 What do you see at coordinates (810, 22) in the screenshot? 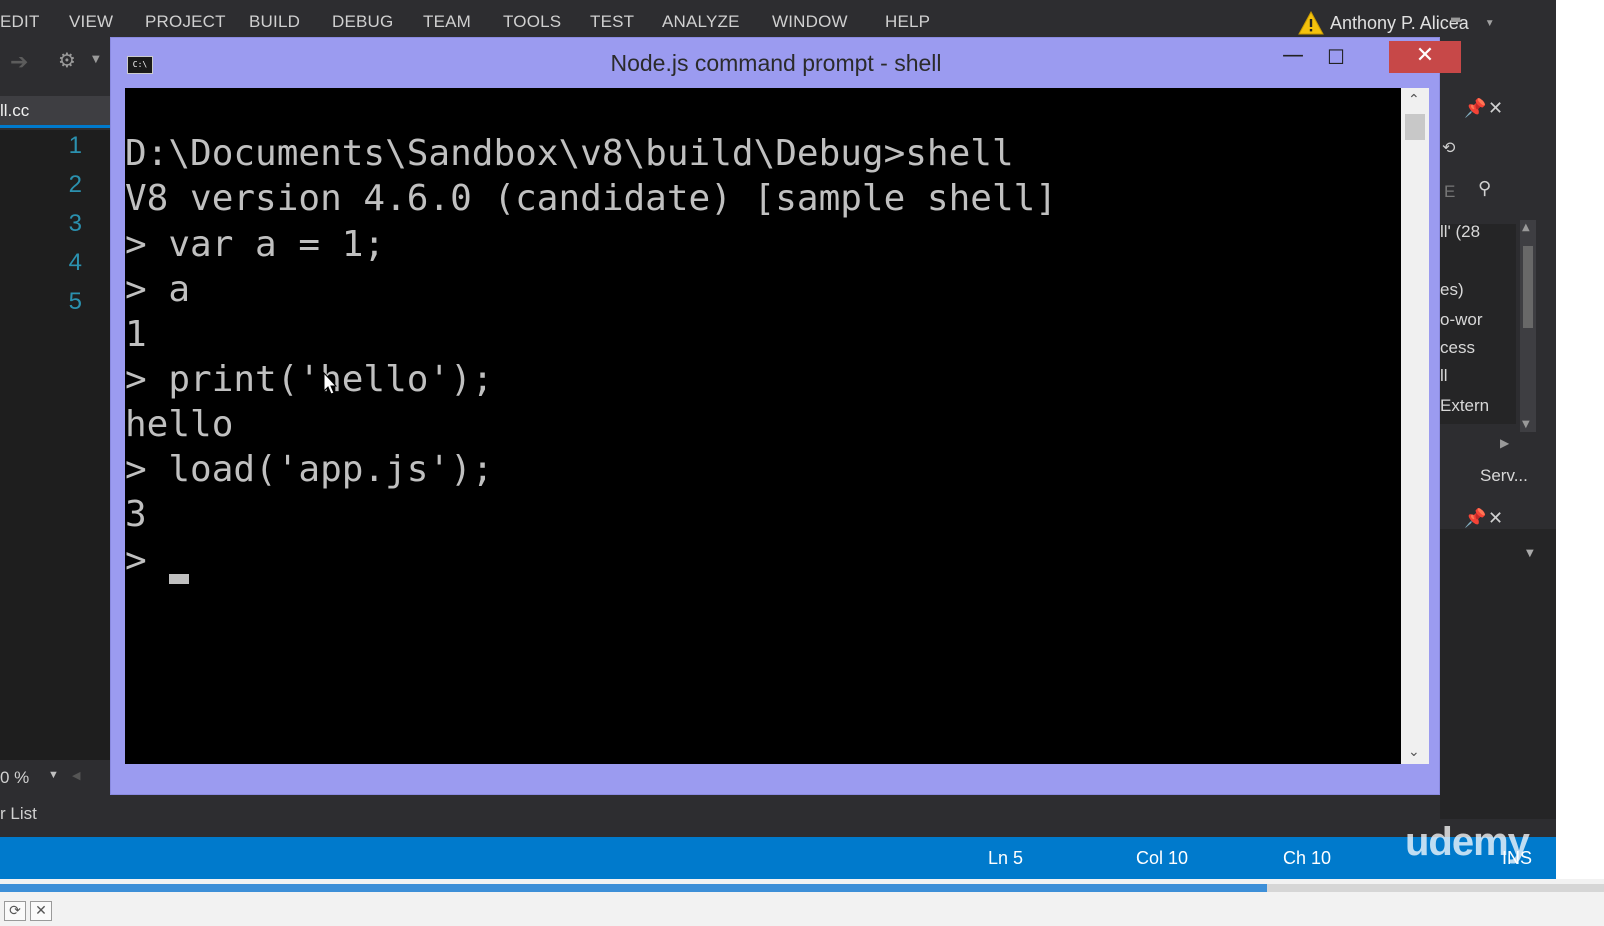
I see `menu-window: WINDOW` at bounding box center [810, 22].